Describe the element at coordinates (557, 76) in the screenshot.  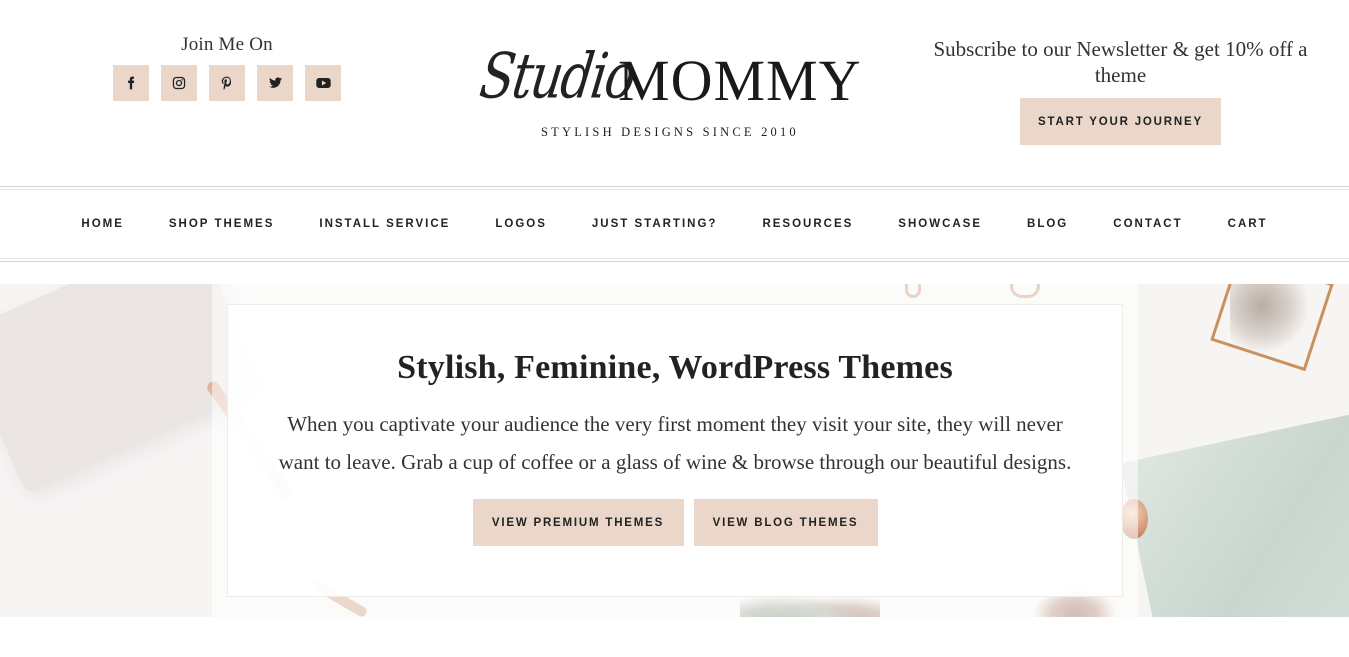
I see `logo-script: Studio` at that location.